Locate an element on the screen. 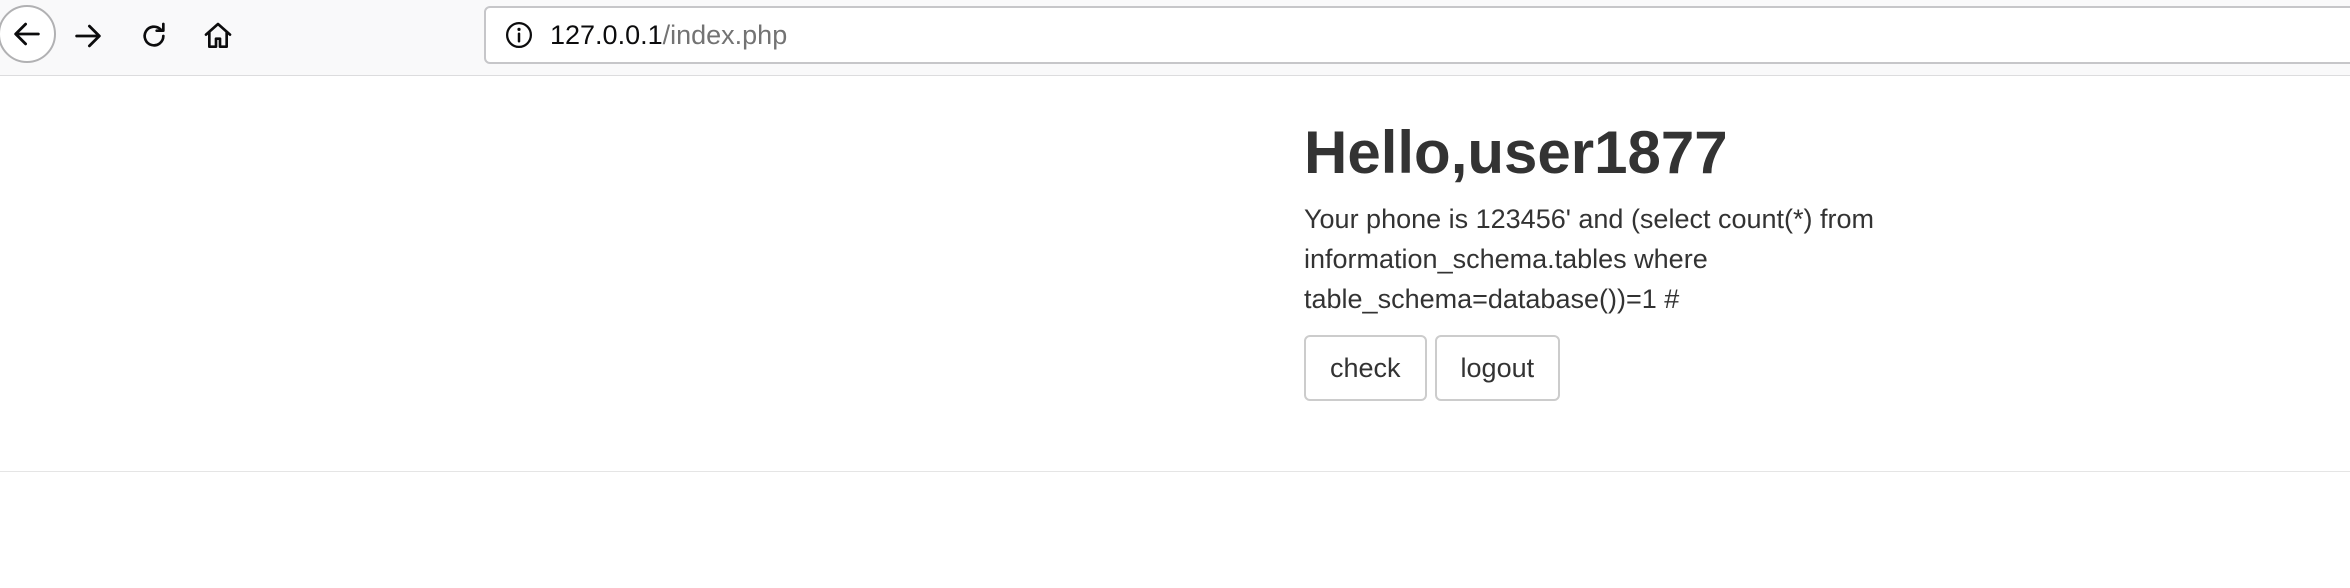 The width and height of the screenshot is (2350, 588). reload-icon is located at coordinates (154, 36).